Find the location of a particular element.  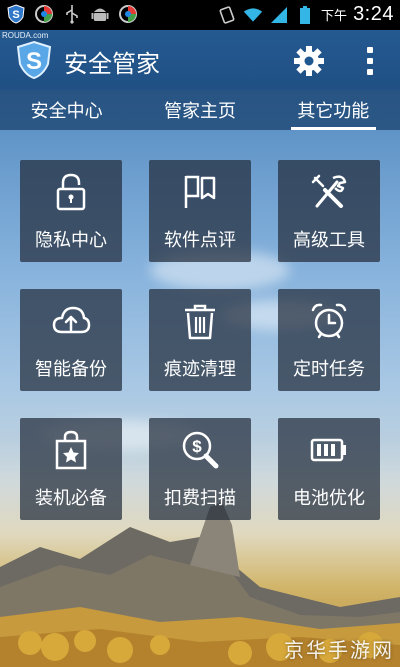

tile-privacy-center: 隐私中心 is located at coordinates (71, 211).